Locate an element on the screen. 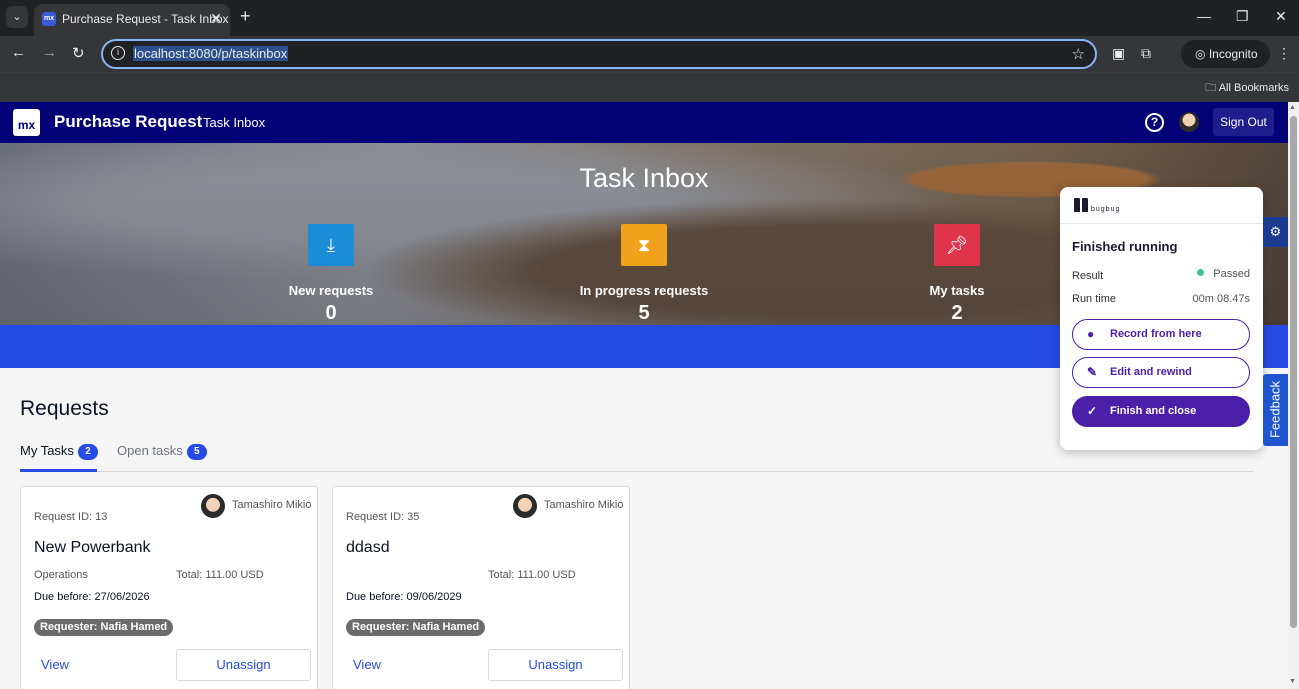 This screenshot has width=1299, height=689. request-id: Request ID: 13 is located at coordinates (71, 517).